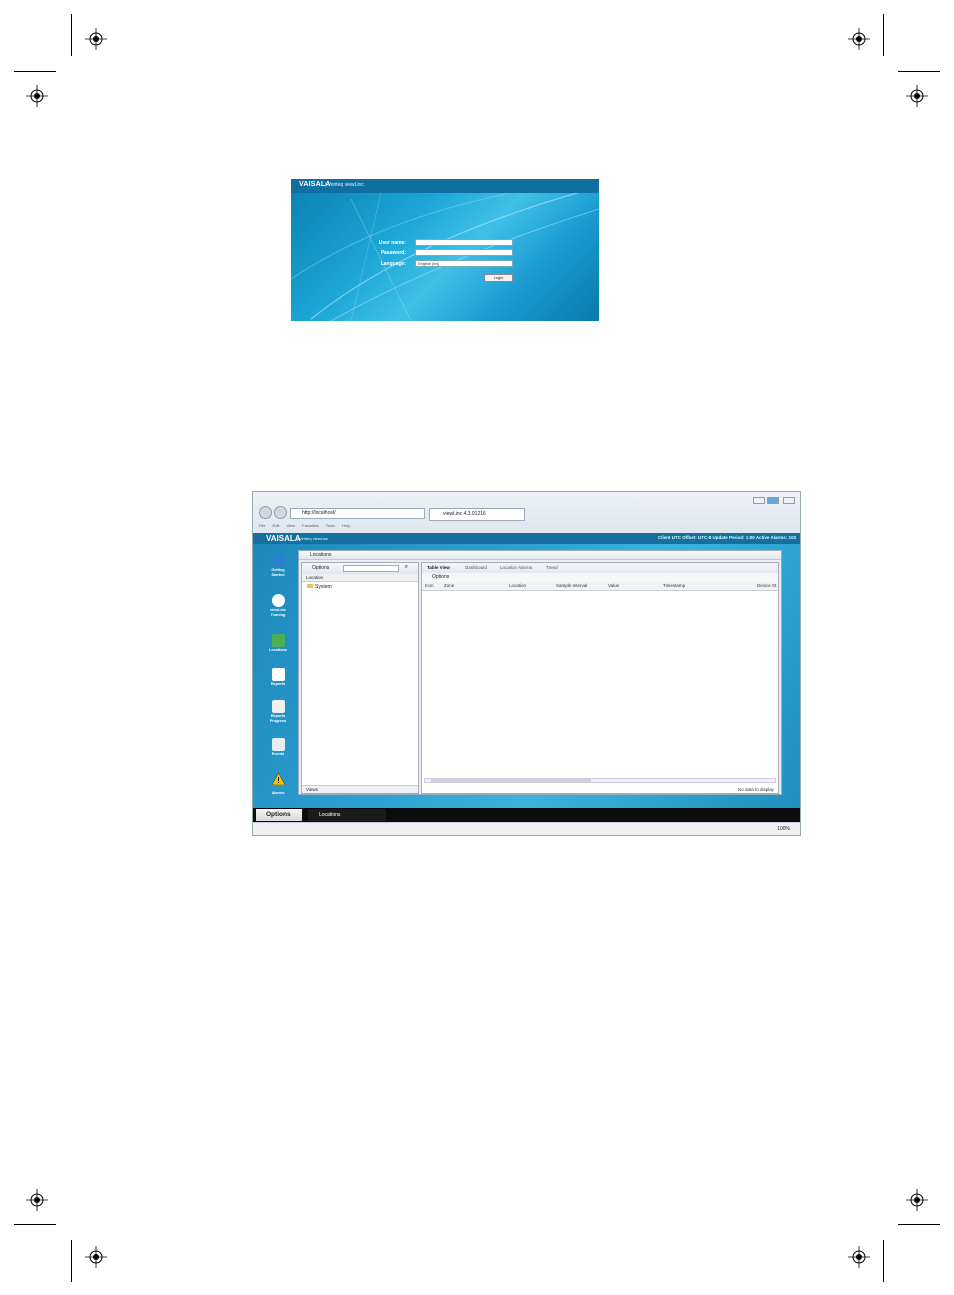 The height and width of the screenshot is (1295, 954). Describe the element at coordinates (278, 684) in the screenshot. I see `sidebar-item-label: Reports` at that location.